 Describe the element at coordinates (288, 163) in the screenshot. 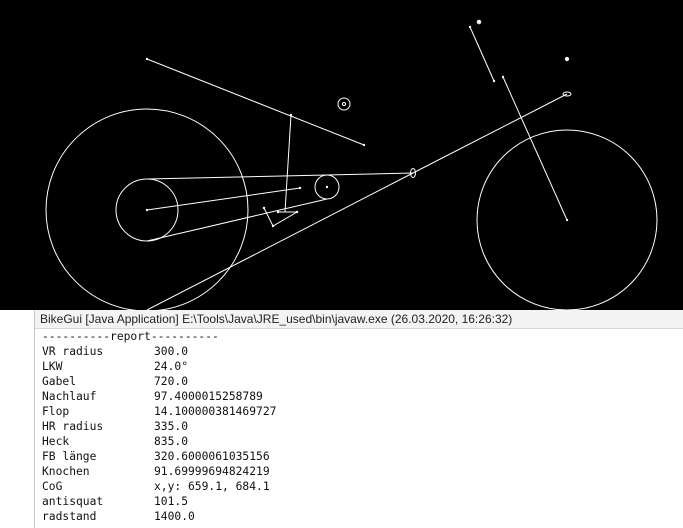

I see `seat-post` at that location.